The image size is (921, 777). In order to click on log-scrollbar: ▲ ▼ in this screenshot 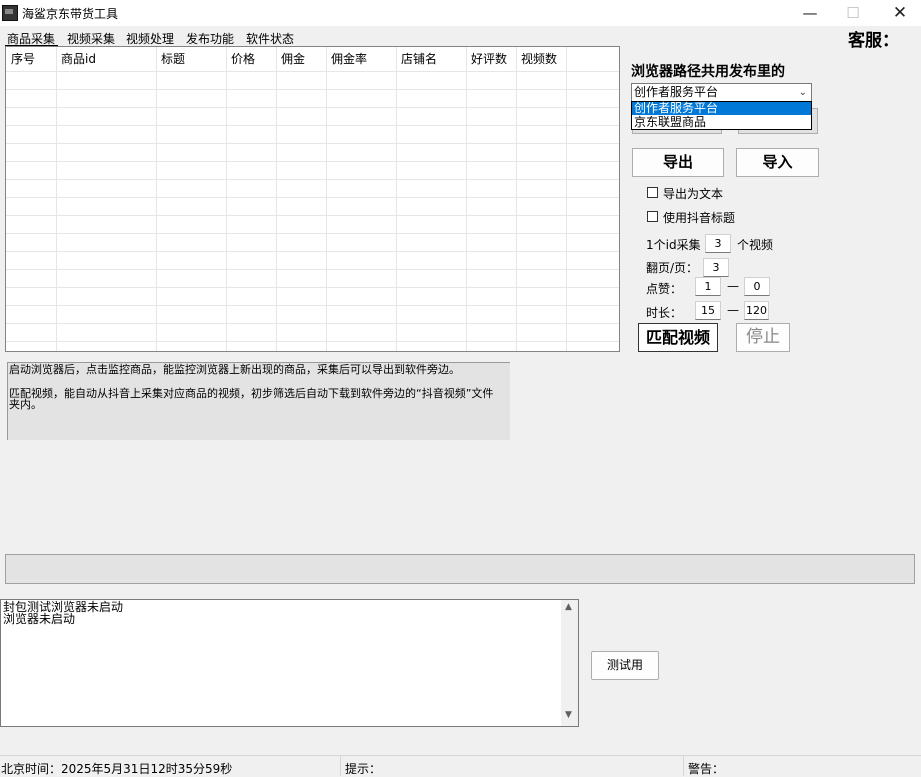, I will do `click(569, 663)`.